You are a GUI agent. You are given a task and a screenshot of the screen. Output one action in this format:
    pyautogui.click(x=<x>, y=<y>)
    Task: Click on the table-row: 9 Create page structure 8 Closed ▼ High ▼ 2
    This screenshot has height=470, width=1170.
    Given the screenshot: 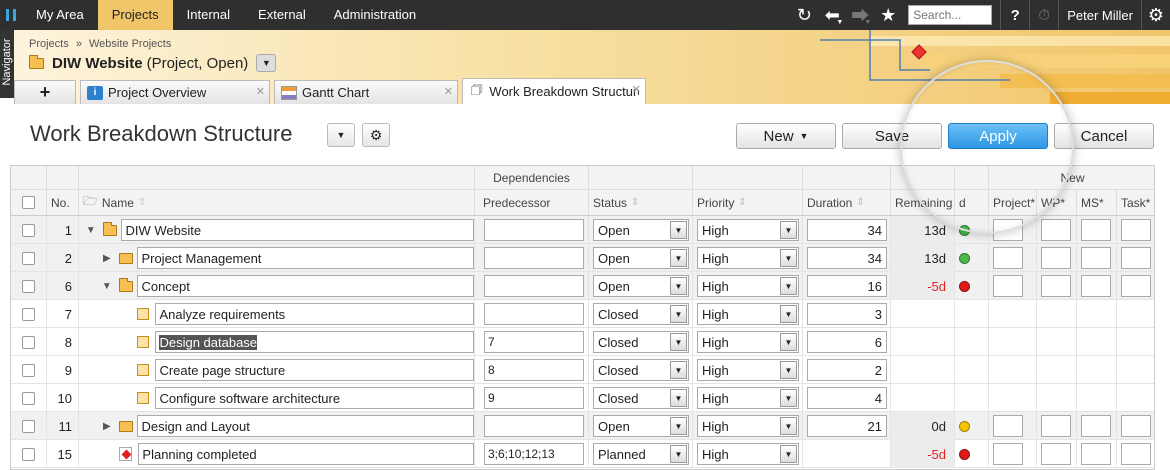 What is the action you would take?
    pyautogui.click(x=582, y=370)
    